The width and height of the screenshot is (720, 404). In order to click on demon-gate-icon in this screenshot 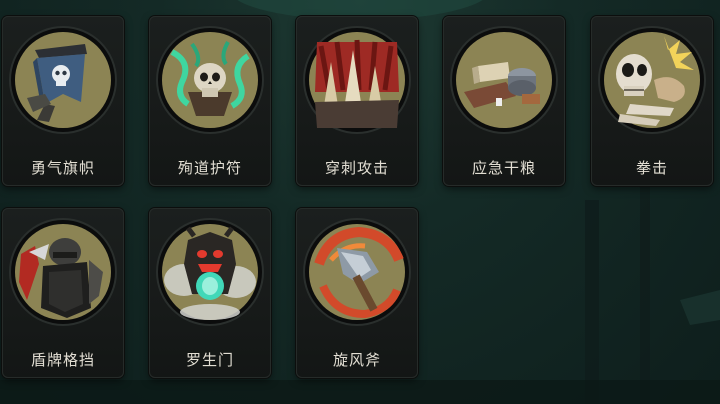, I will do `click(210, 272)`.